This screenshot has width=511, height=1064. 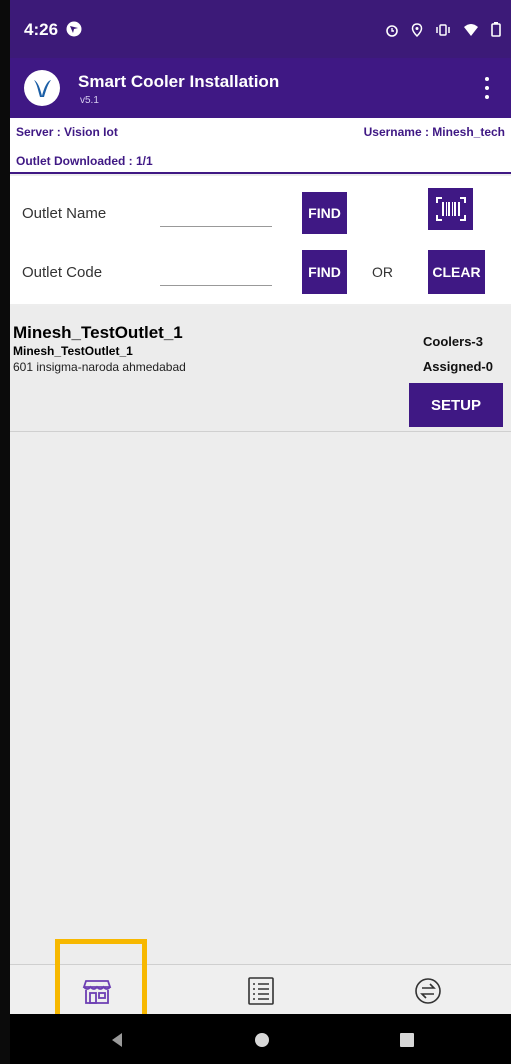 What do you see at coordinates (216, 273) in the screenshot?
I see `outlet-code-input` at bounding box center [216, 273].